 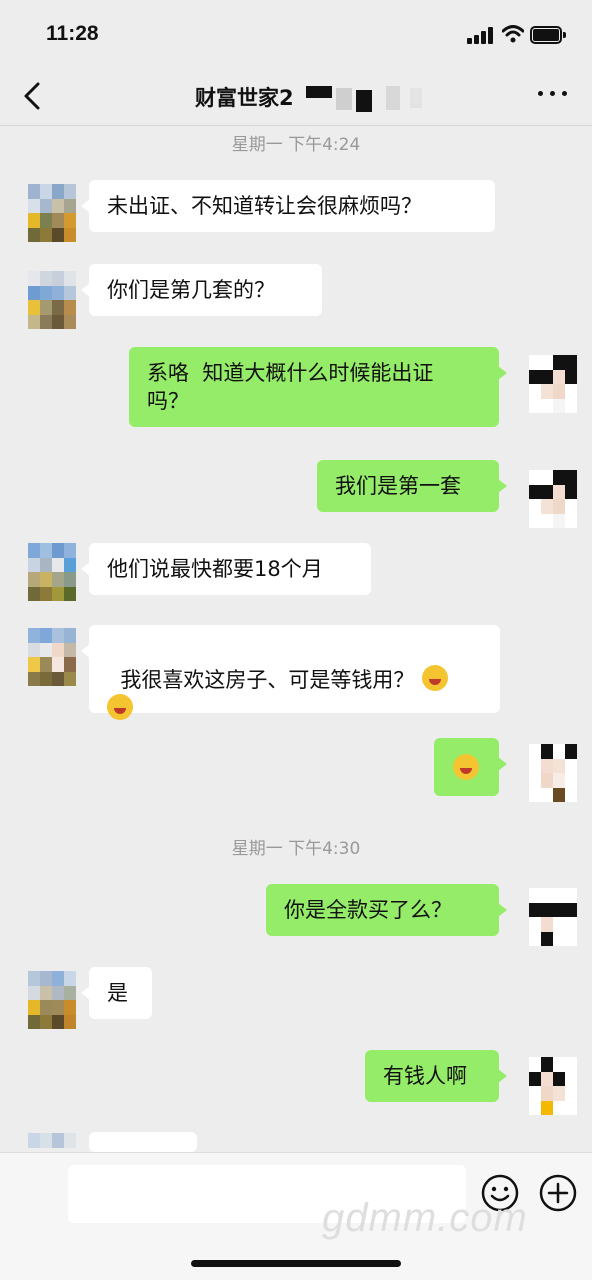 What do you see at coordinates (558, 1193) in the screenshot?
I see `plus-circle-icon` at bounding box center [558, 1193].